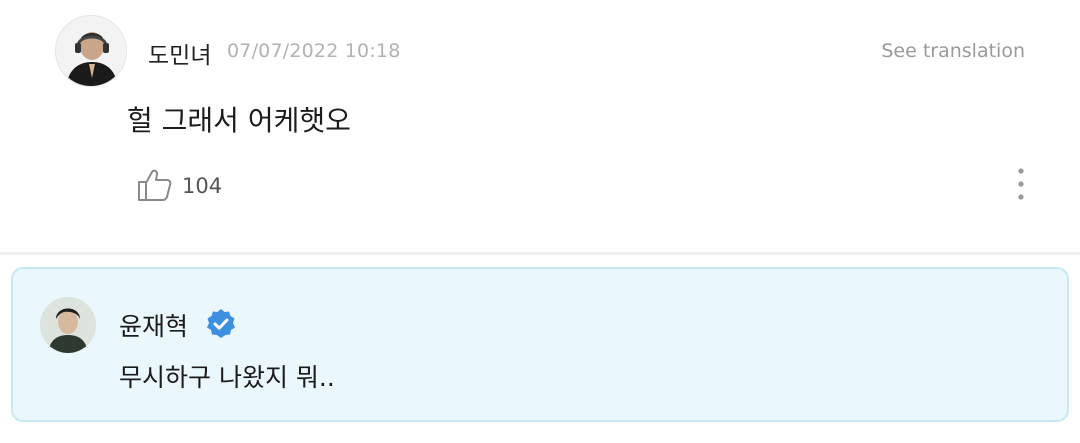 This screenshot has width=1080, height=443. Describe the element at coordinates (202, 186) in the screenshot. I see `like-count: 104` at that location.